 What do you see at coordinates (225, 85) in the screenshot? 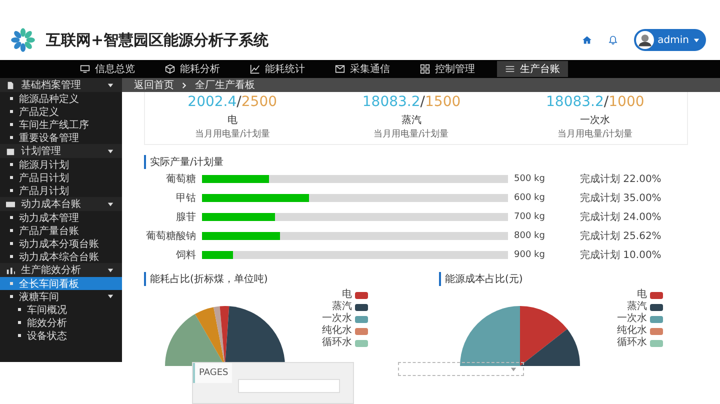
I see `breadcrumb-link: 全厂生产看板` at bounding box center [225, 85].